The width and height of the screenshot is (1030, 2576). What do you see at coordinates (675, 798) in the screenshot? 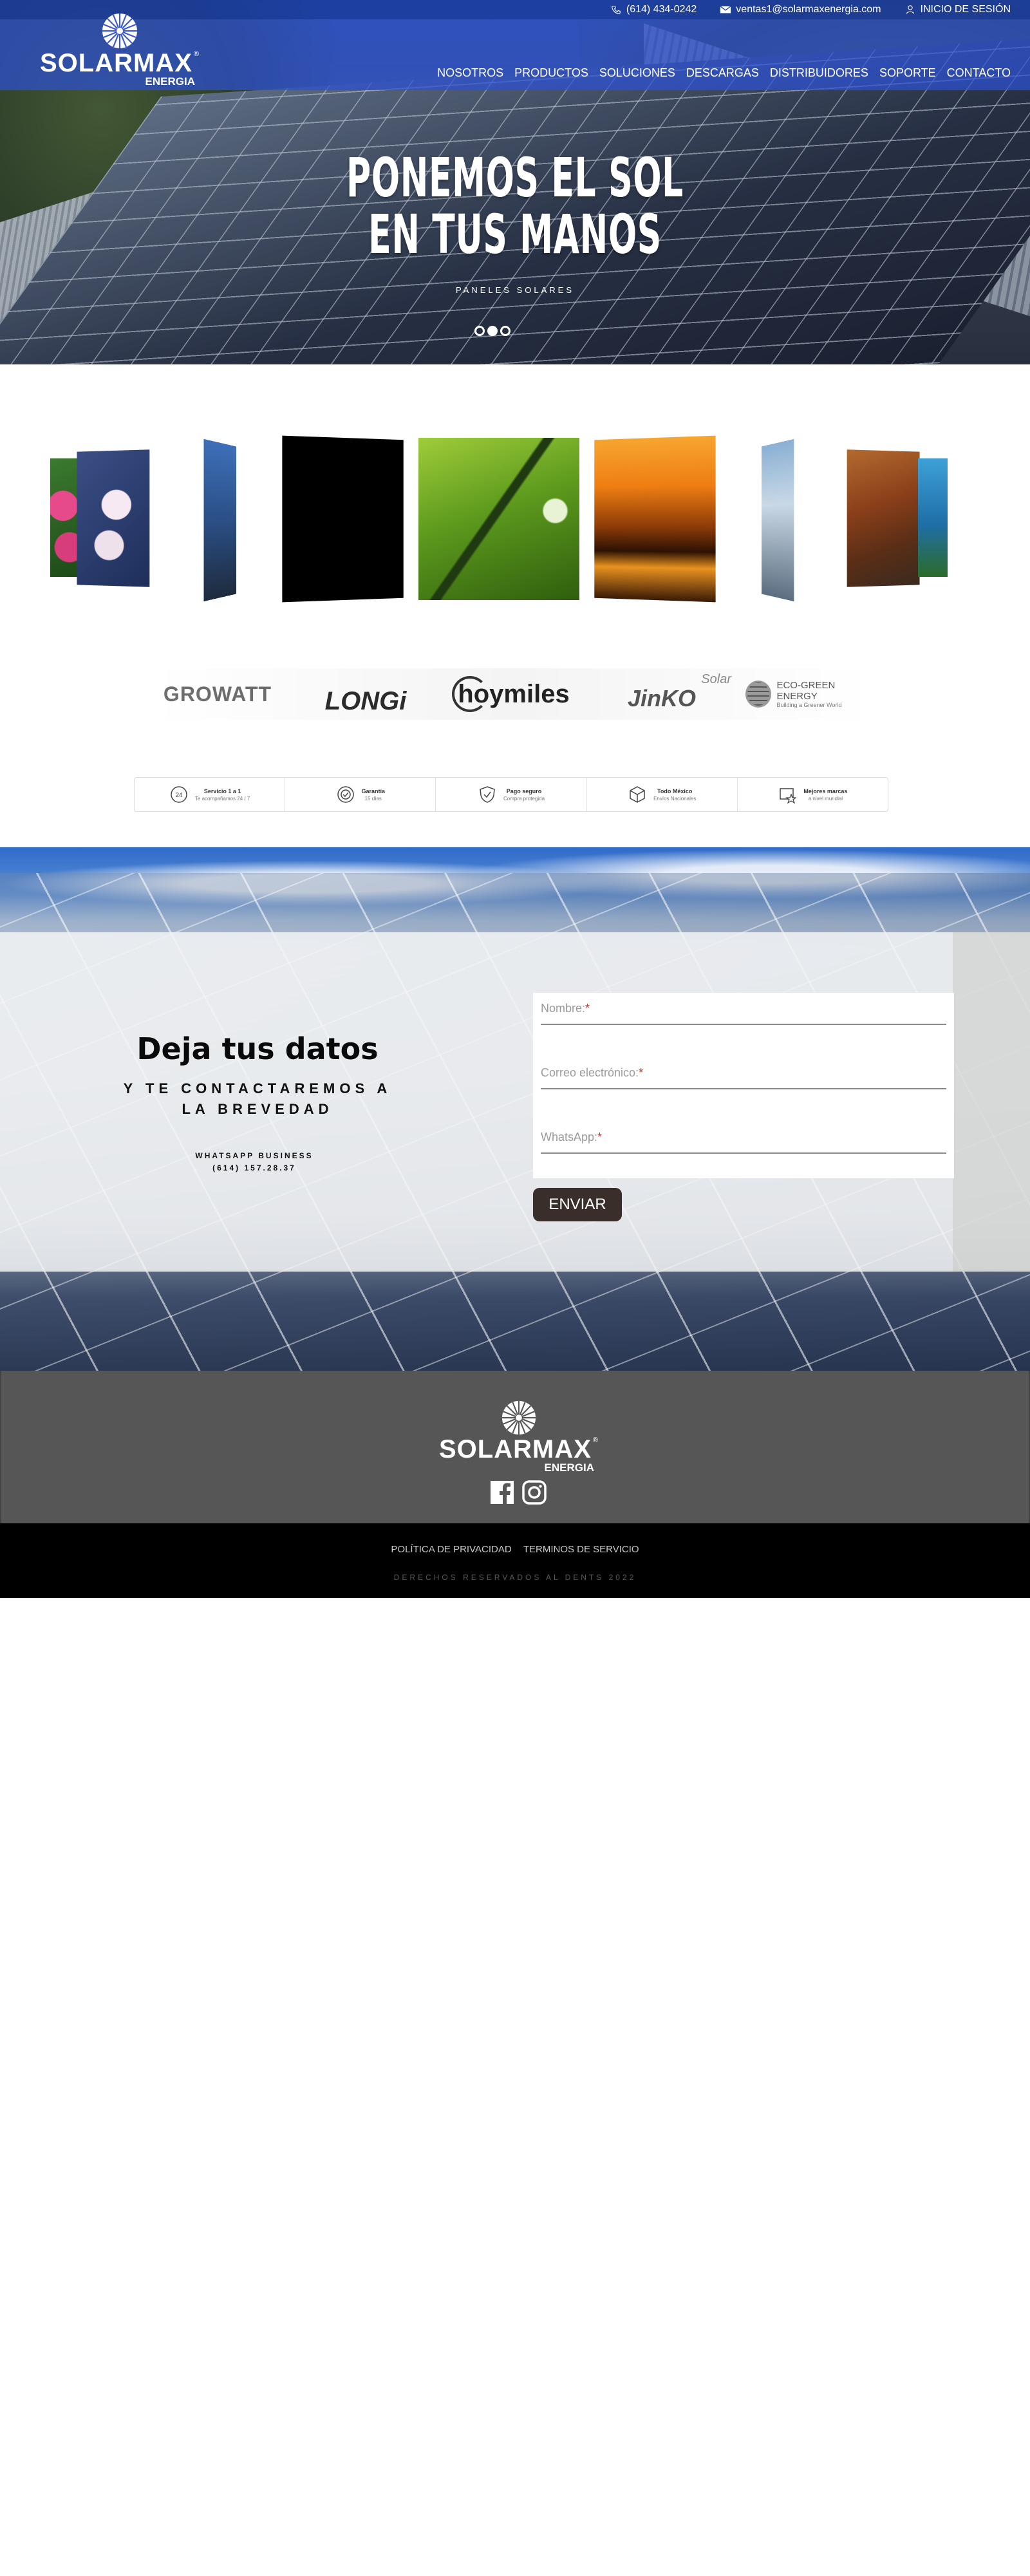
I see `feature-shipping-subtitle: Envíos Nacionales` at bounding box center [675, 798].